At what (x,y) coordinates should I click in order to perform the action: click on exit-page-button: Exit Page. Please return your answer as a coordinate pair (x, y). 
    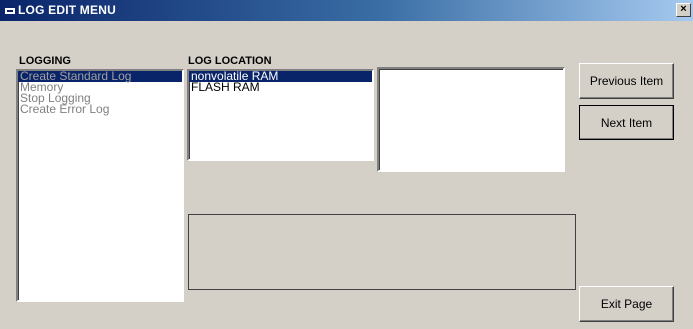
    Looking at the image, I should click on (626, 304).